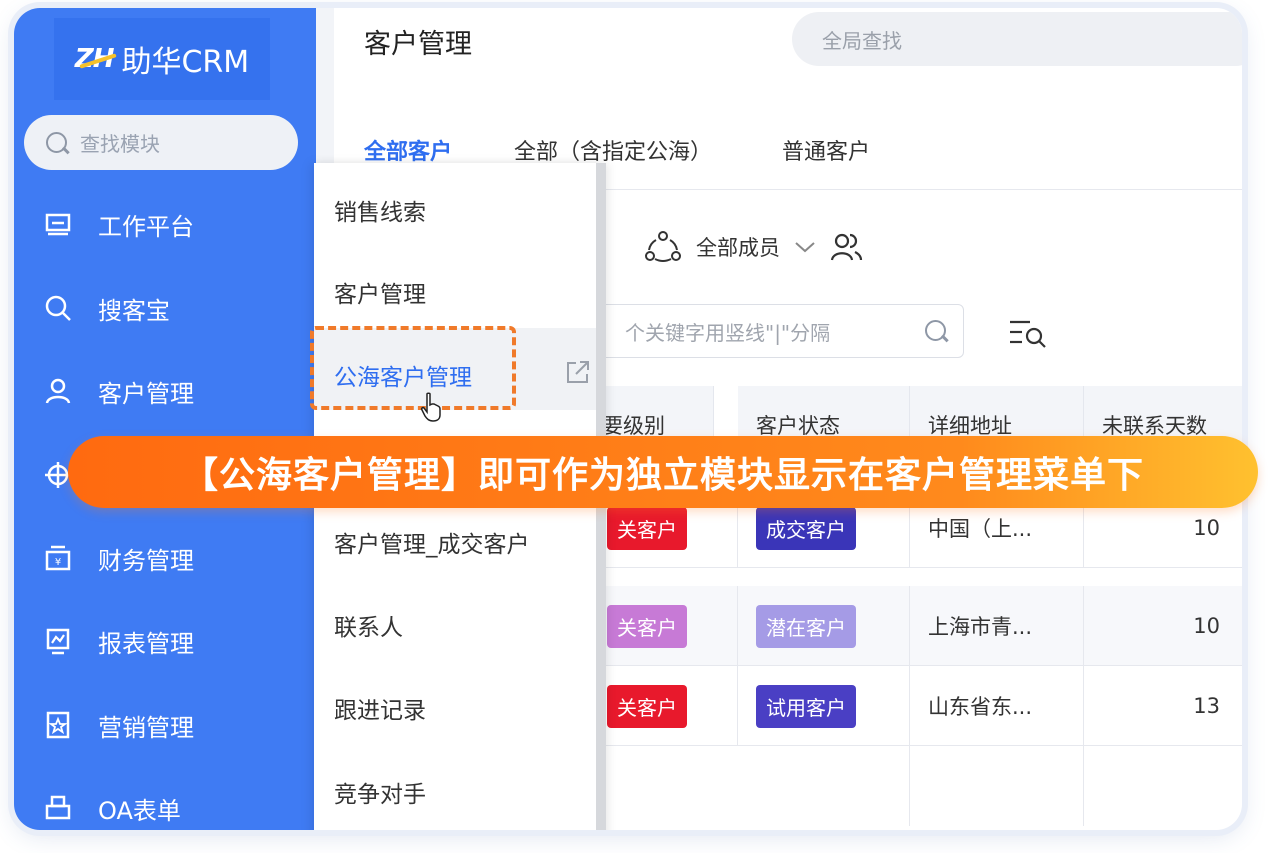 The height and width of the screenshot is (853, 1268). I want to click on sidebar-item-workbench: 工作平台, so click(118, 224).